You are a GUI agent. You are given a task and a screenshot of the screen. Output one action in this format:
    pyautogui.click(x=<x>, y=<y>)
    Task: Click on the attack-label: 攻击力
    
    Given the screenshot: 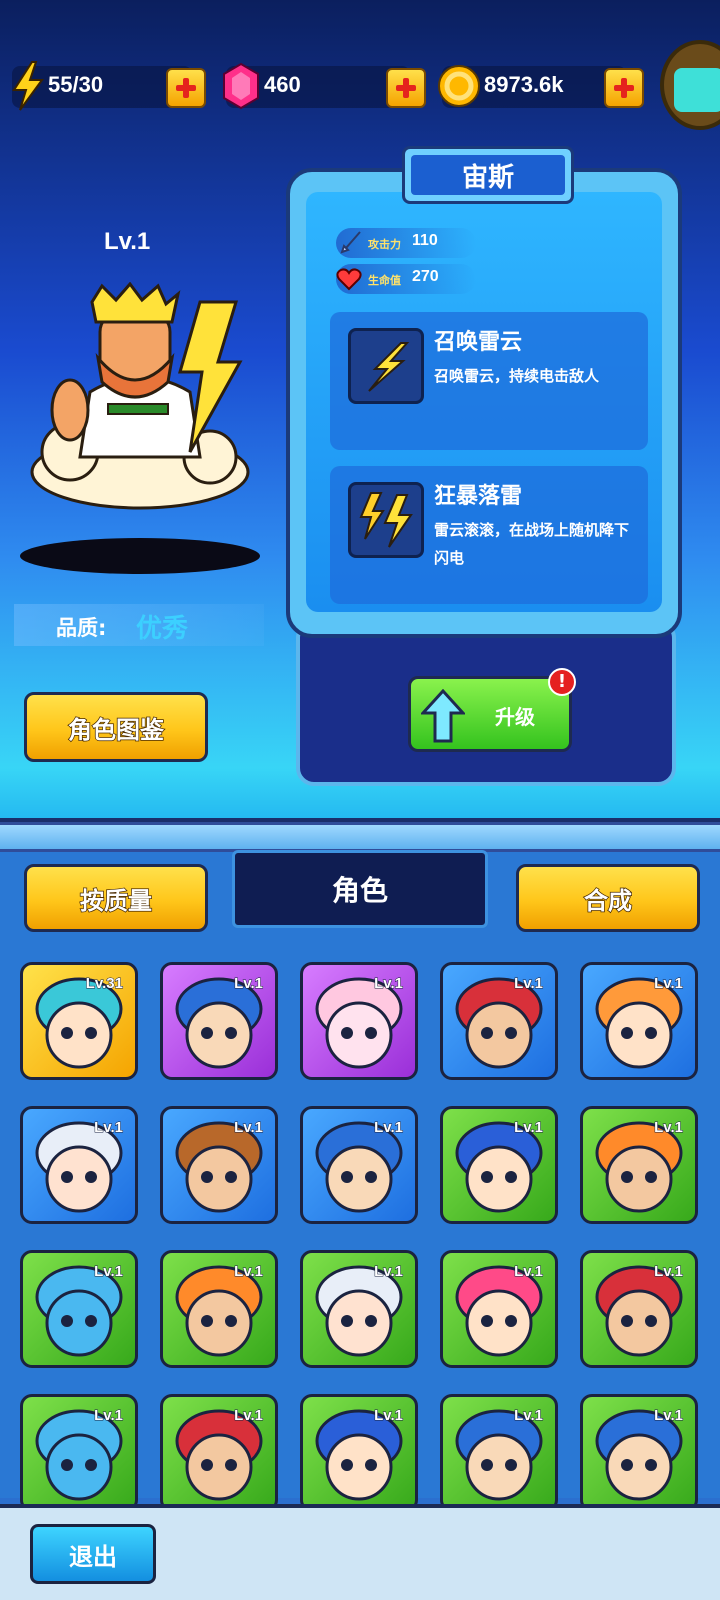 What is the action you would take?
    pyautogui.click(x=384, y=244)
    